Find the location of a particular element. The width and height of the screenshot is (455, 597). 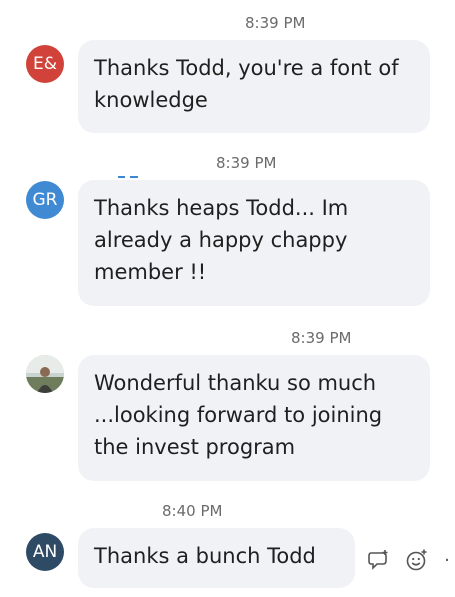

message-line: the invest program is located at coordinates (195, 447).